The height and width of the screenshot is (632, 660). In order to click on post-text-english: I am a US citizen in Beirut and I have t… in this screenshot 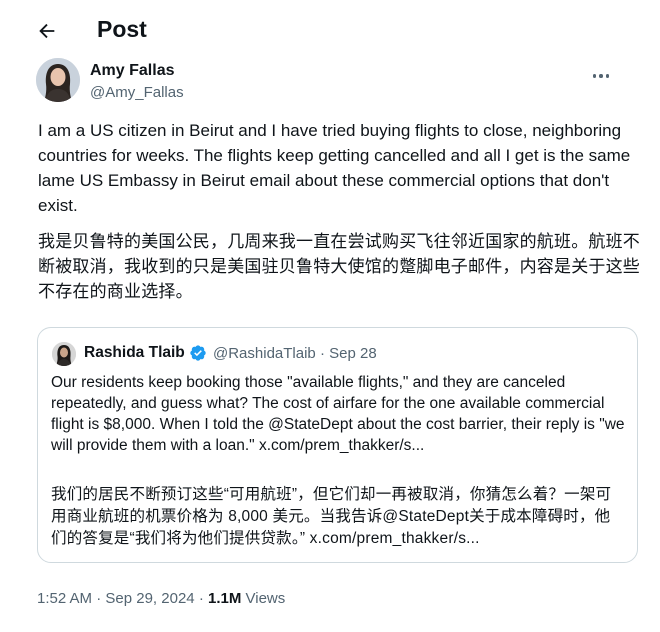, I will do `click(334, 168)`.